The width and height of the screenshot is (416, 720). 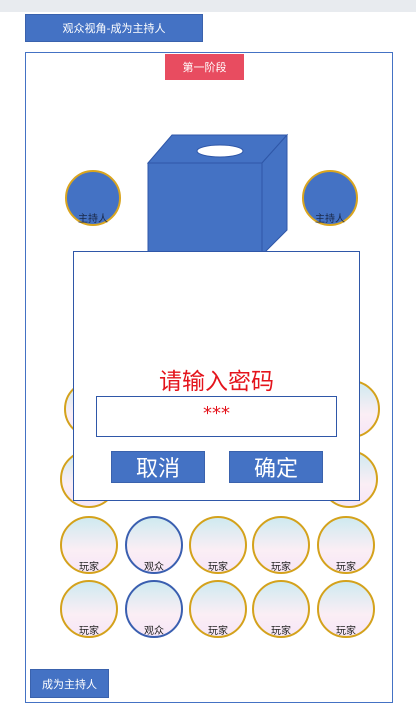 I want to click on seat-row4-3: 玩家, so click(x=218, y=609).